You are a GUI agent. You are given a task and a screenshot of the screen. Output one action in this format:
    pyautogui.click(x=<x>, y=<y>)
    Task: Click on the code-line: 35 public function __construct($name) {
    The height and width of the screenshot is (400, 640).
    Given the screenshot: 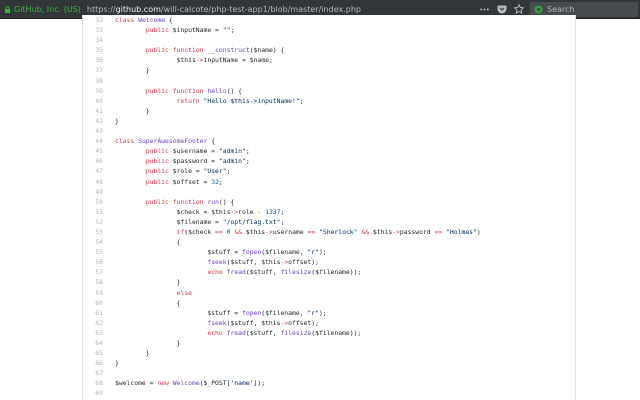 What is the action you would take?
    pyautogui.click(x=329, y=50)
    